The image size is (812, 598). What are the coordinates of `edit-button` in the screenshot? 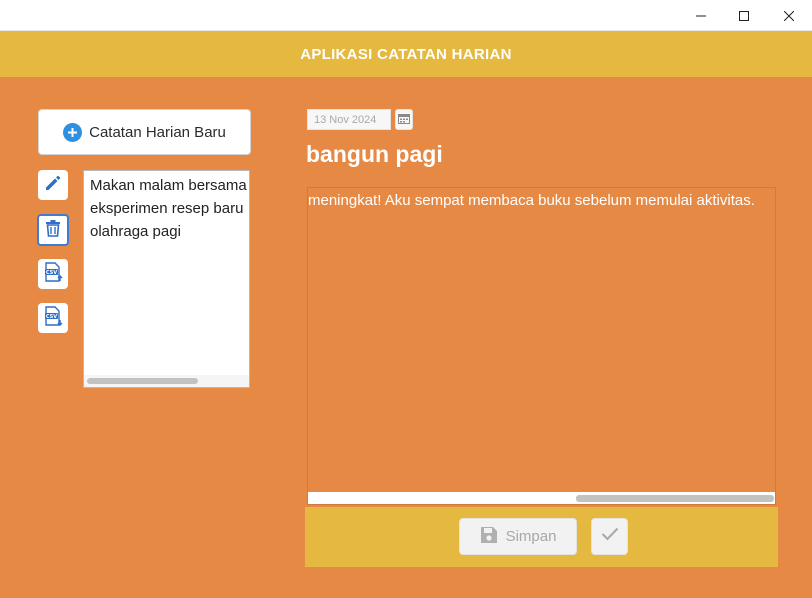 It's located at (53, 185).